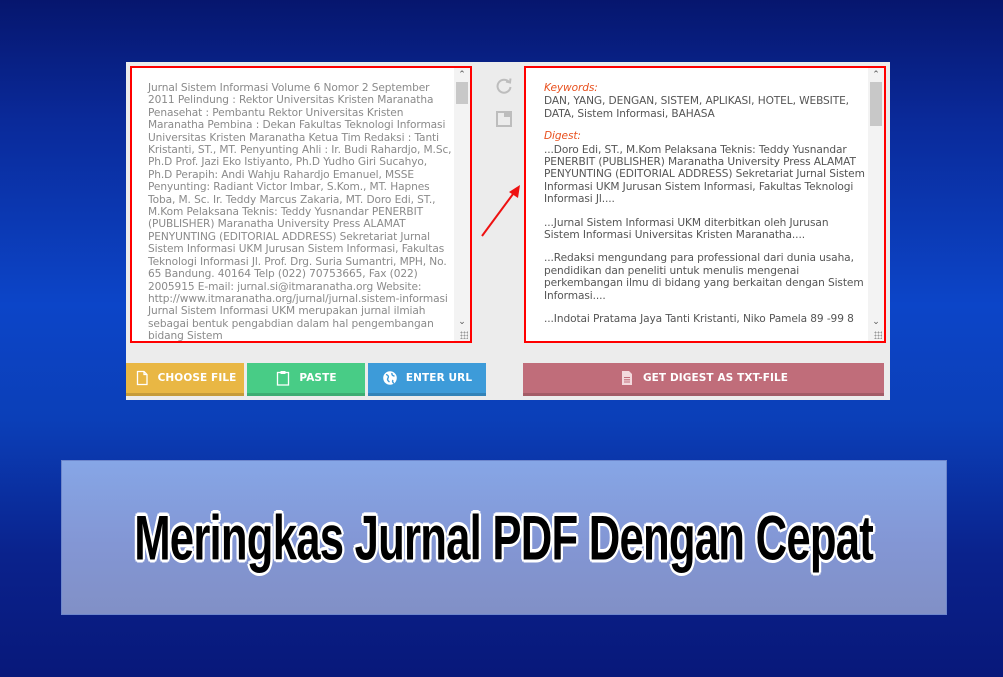 This screenshot has height=677, width=1003. What do you see at coordinates (715, 378) in the screenshot?
I see `get-digest-label: GET DIGEST AS TXT-FILE` at bounding box center [715, 378].